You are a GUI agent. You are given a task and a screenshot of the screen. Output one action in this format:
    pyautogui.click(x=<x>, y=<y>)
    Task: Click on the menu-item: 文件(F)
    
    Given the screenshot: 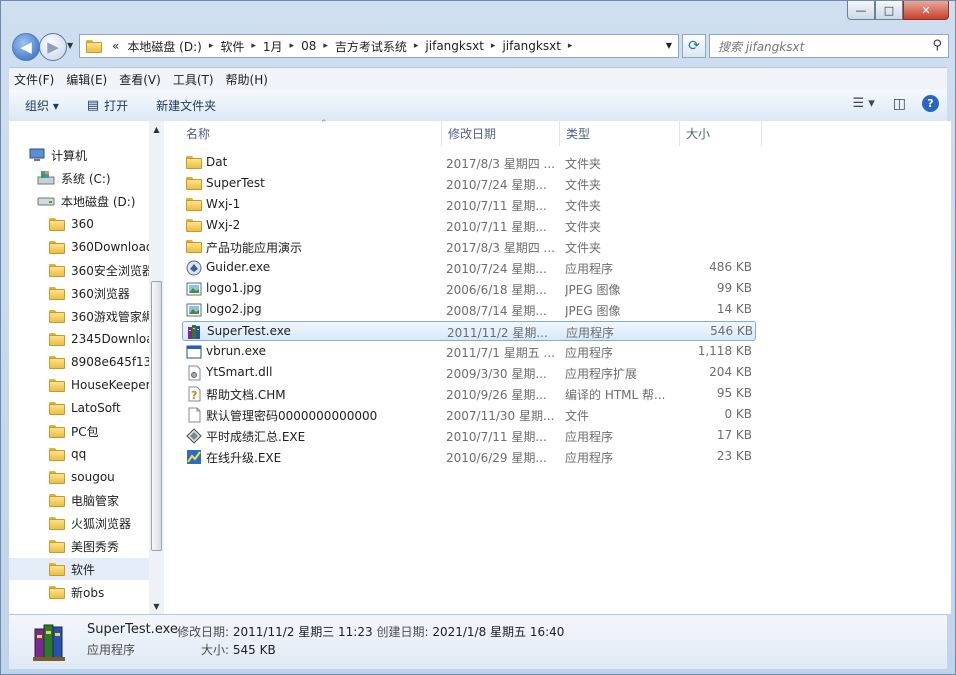 What is the action you would take?
    pyautogui.click(x=34, y=79)
    